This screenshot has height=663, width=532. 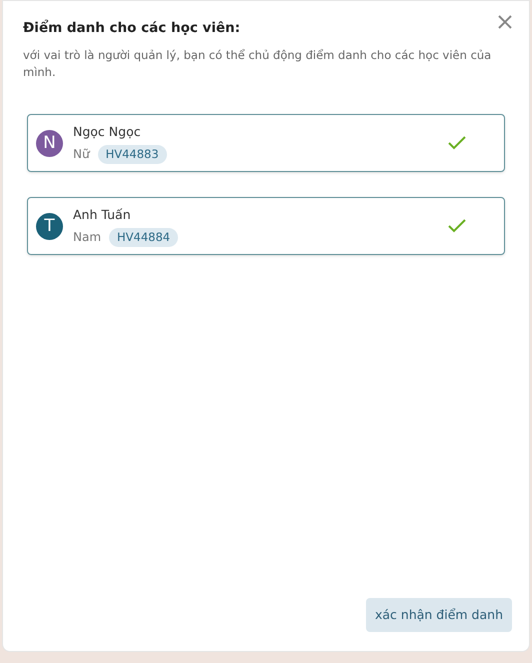 I want to click on dialog-description: với vai trò là người quản lý, bạn có thể chủ động điểm danh cho các học viên của mình., so click(x=257, y=64).